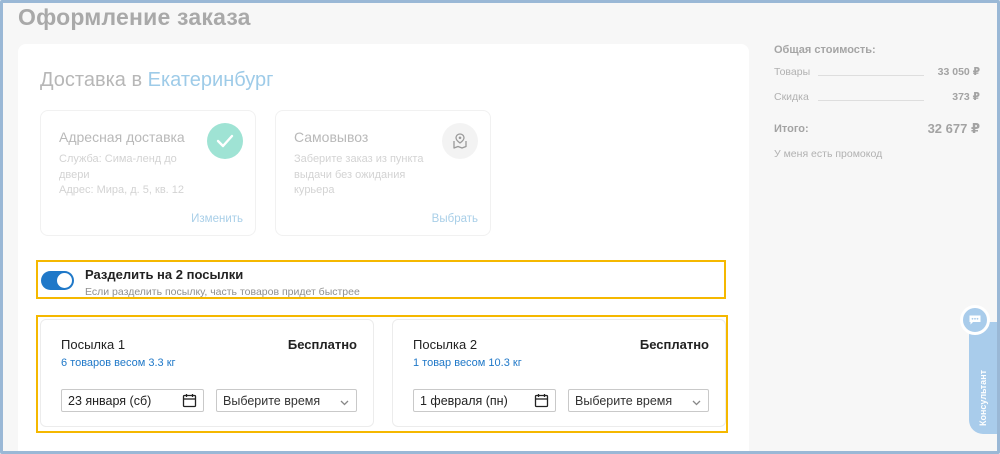 This screenshot has height=454, width=1000. I want to click on date-picker: 23 января (сб), so click(132, 400).